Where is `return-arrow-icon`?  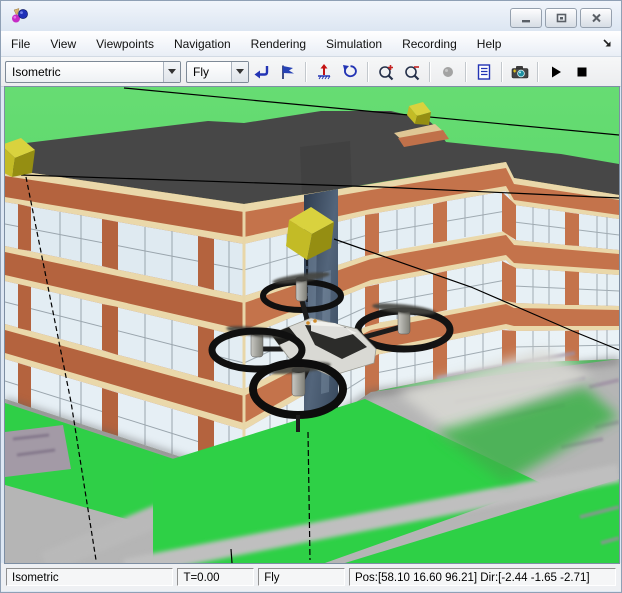
return-arrow-icon is located at coordinates (261, 71).